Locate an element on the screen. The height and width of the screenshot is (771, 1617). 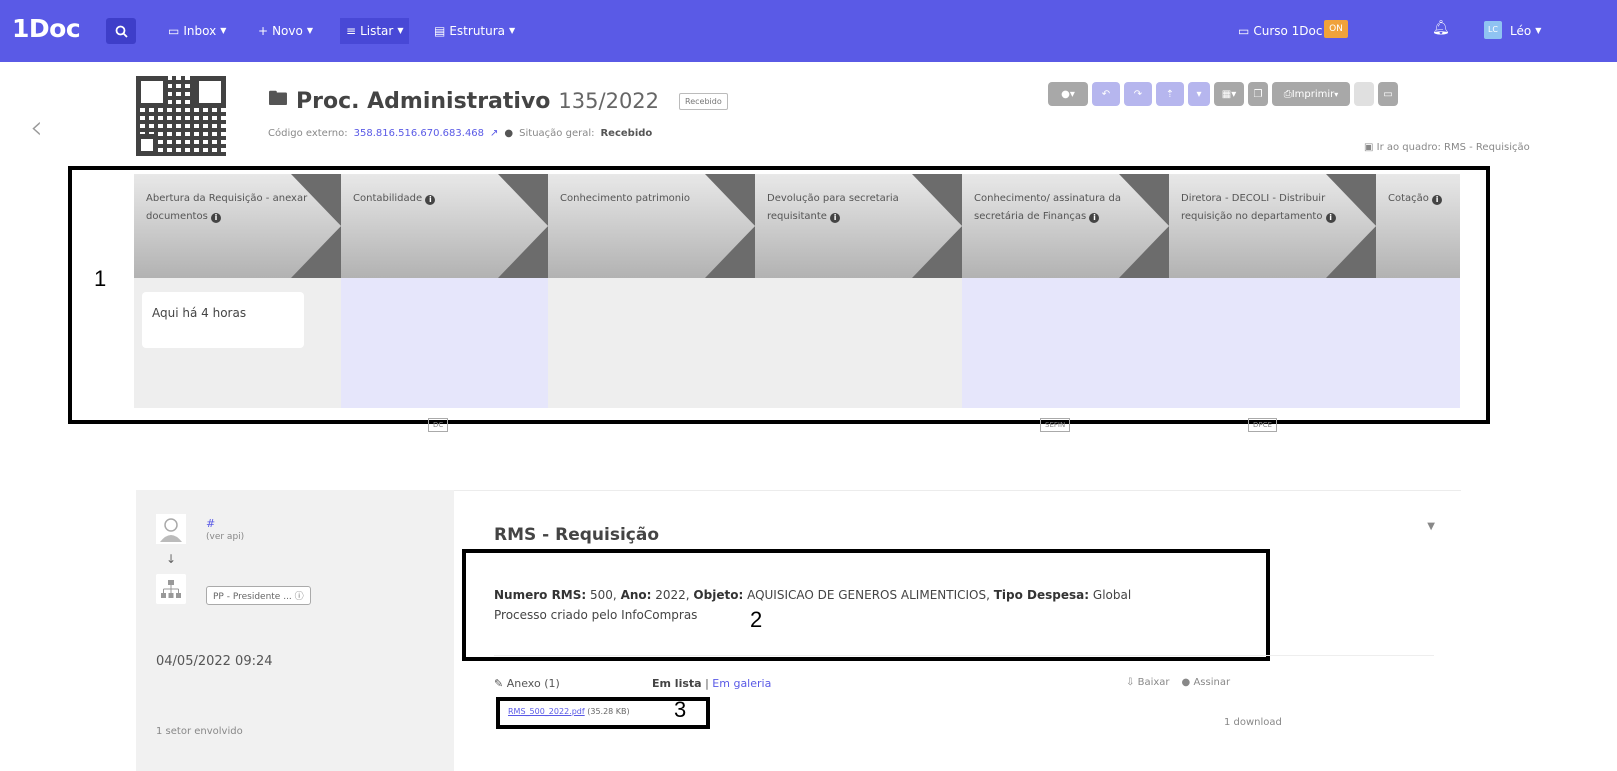
print-icon: ⎙ is located at coordinates (1287, 94).